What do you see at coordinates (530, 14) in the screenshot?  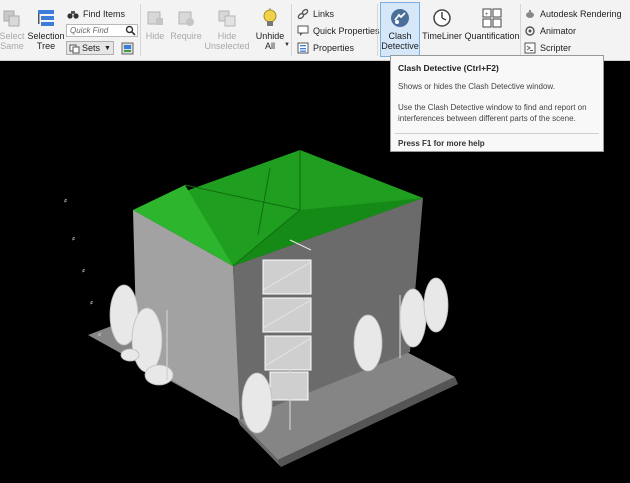 I see `teapot-icon` at bounding box center [530, 14].